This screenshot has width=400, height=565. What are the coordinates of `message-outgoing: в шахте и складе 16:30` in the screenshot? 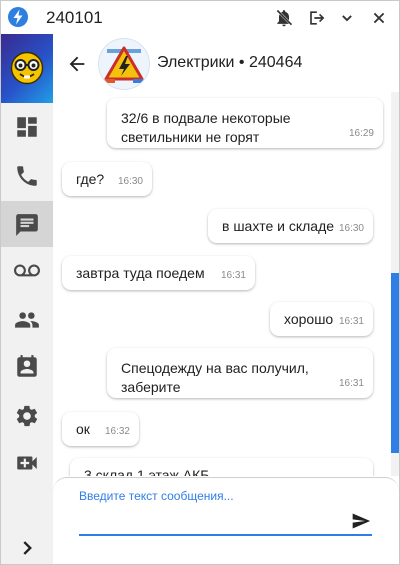 It's located at (290, 226).